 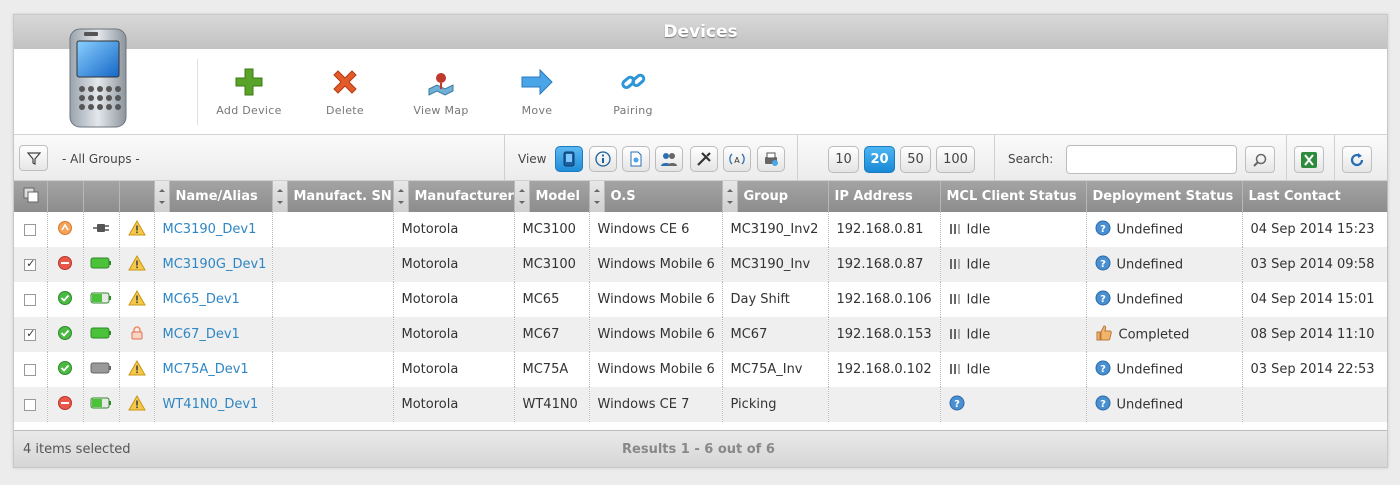 I want to click on group-selector: - All Groups -, so click(x=101, y=159).